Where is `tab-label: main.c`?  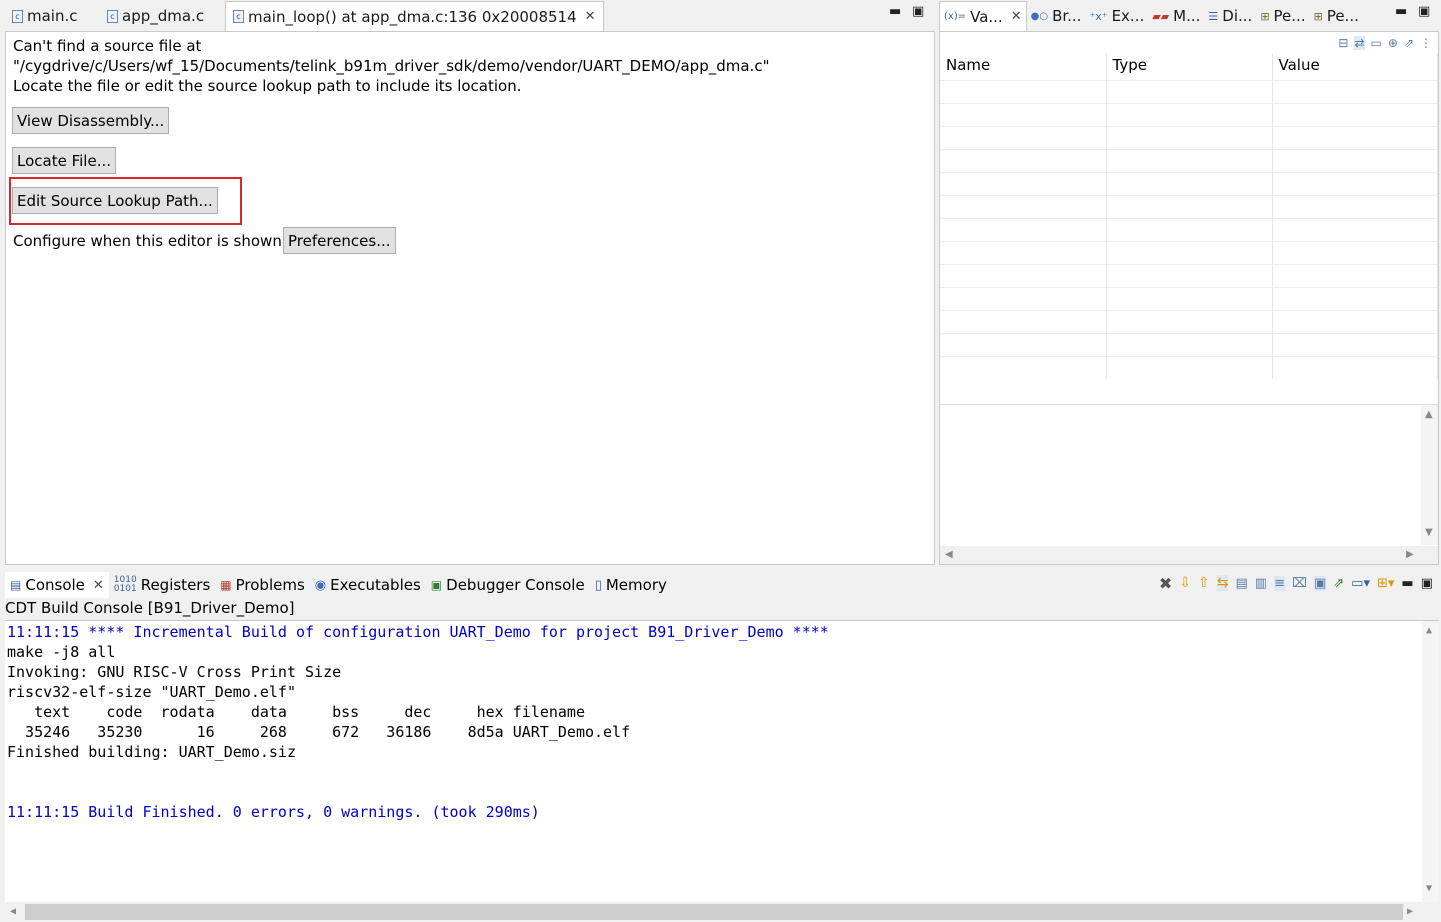 tab-label: main.c is located at coordinates (52, 16).